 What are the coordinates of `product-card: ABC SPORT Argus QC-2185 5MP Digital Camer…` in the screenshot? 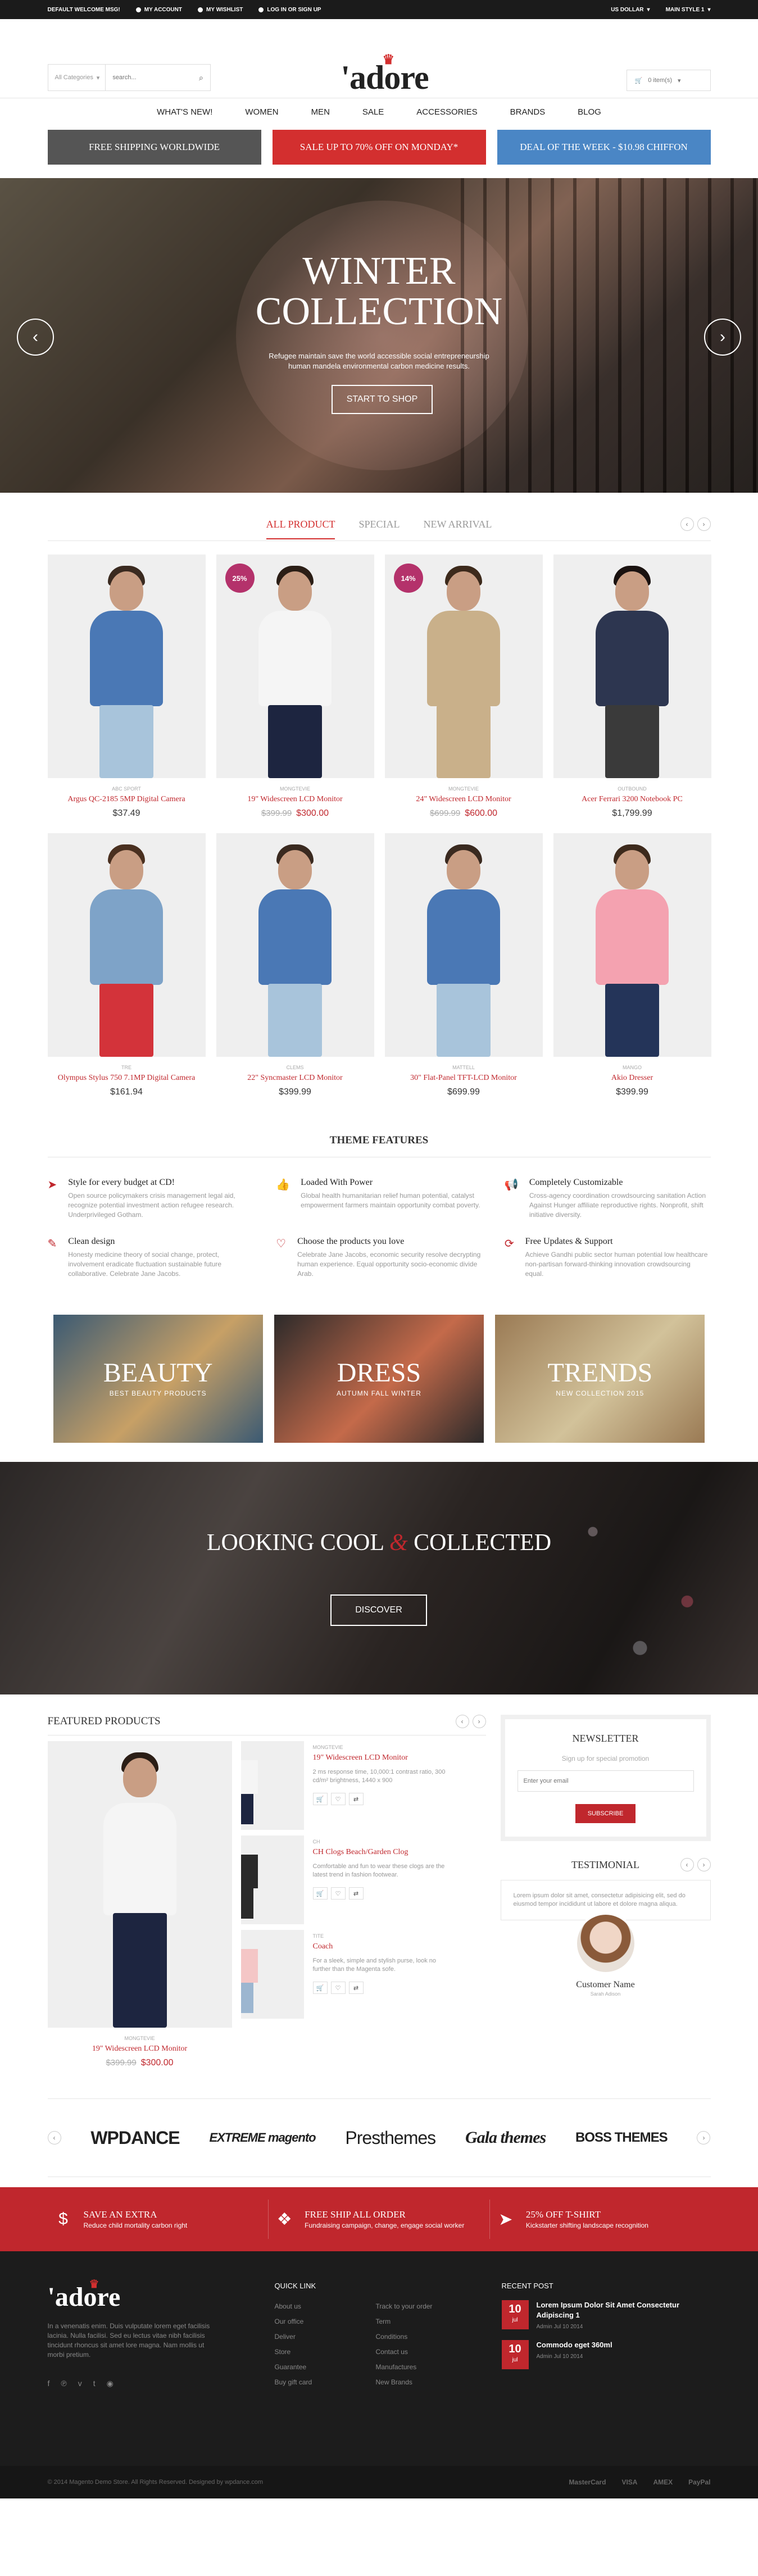 It's located at (126, 687).